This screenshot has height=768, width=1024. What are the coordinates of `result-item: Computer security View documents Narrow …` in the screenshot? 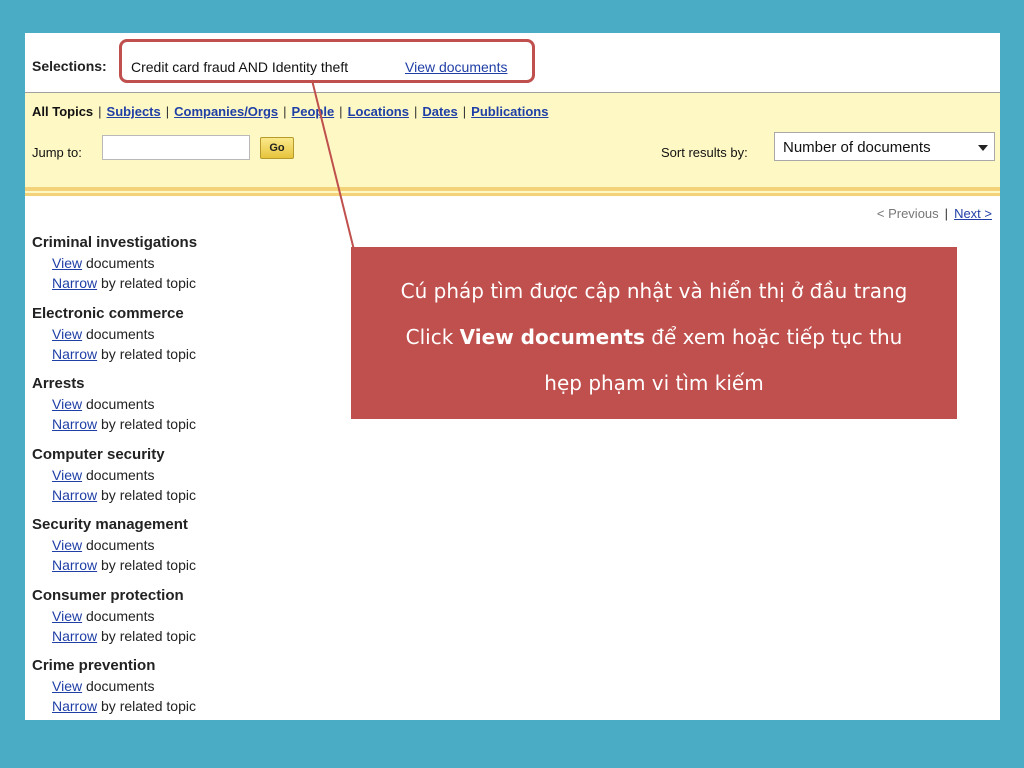 It's located at (197, 480).